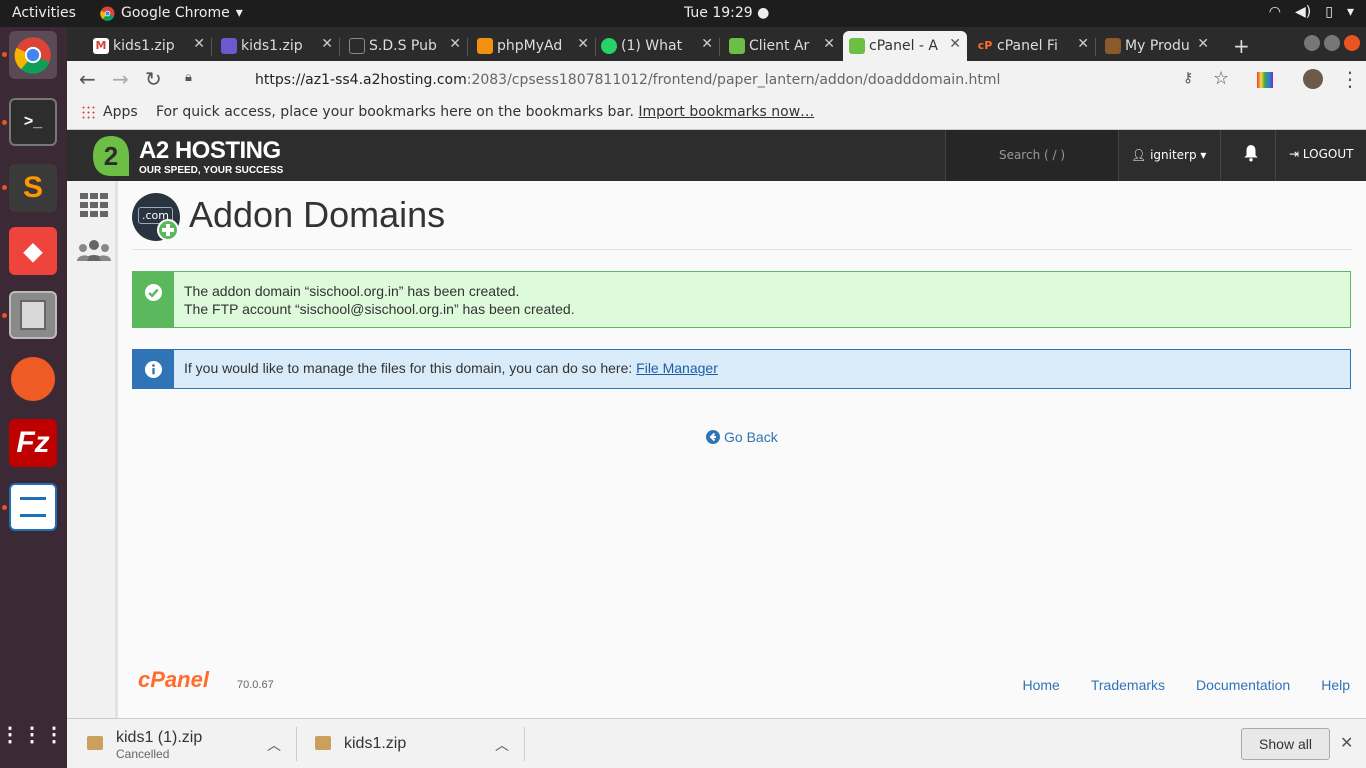 This screenshot has height=768, width=1366. I want to click on tab-my-products: My Produ ✕, so click(1157, 46).